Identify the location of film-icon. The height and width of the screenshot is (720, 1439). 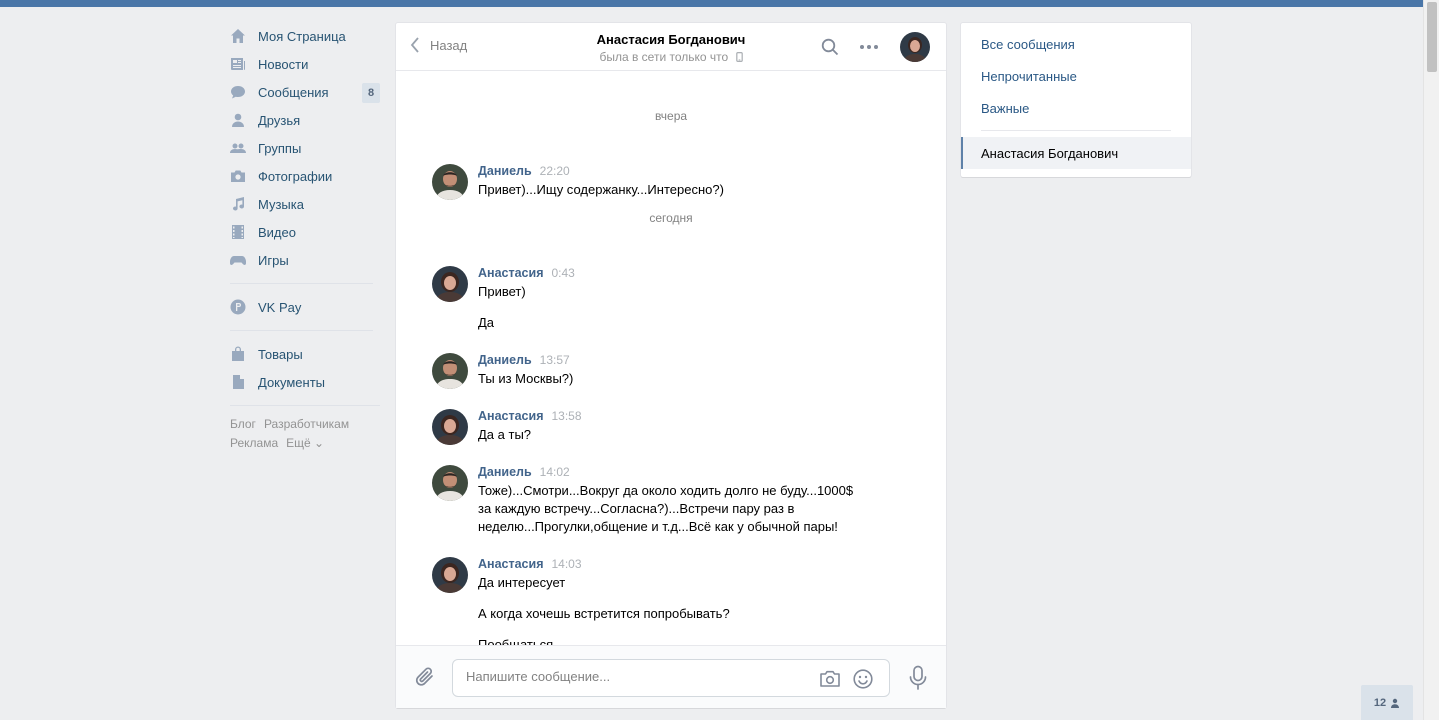
(238, 232).